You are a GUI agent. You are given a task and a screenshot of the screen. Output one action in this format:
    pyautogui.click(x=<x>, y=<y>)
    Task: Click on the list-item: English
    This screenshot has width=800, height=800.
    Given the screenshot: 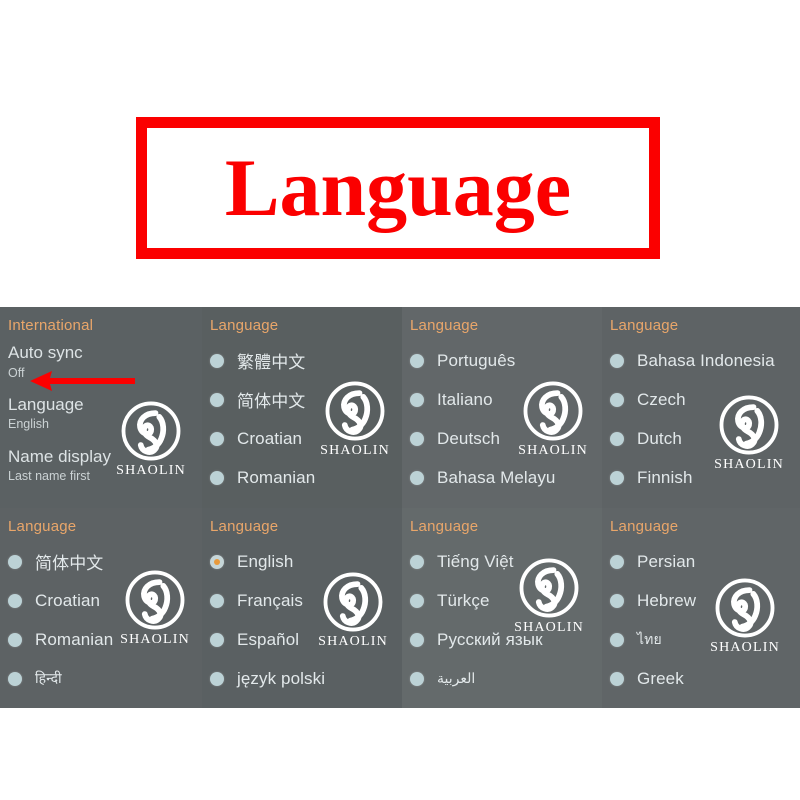 What is the action you would take?
    pyautogui.click(x=304, y=561)
    